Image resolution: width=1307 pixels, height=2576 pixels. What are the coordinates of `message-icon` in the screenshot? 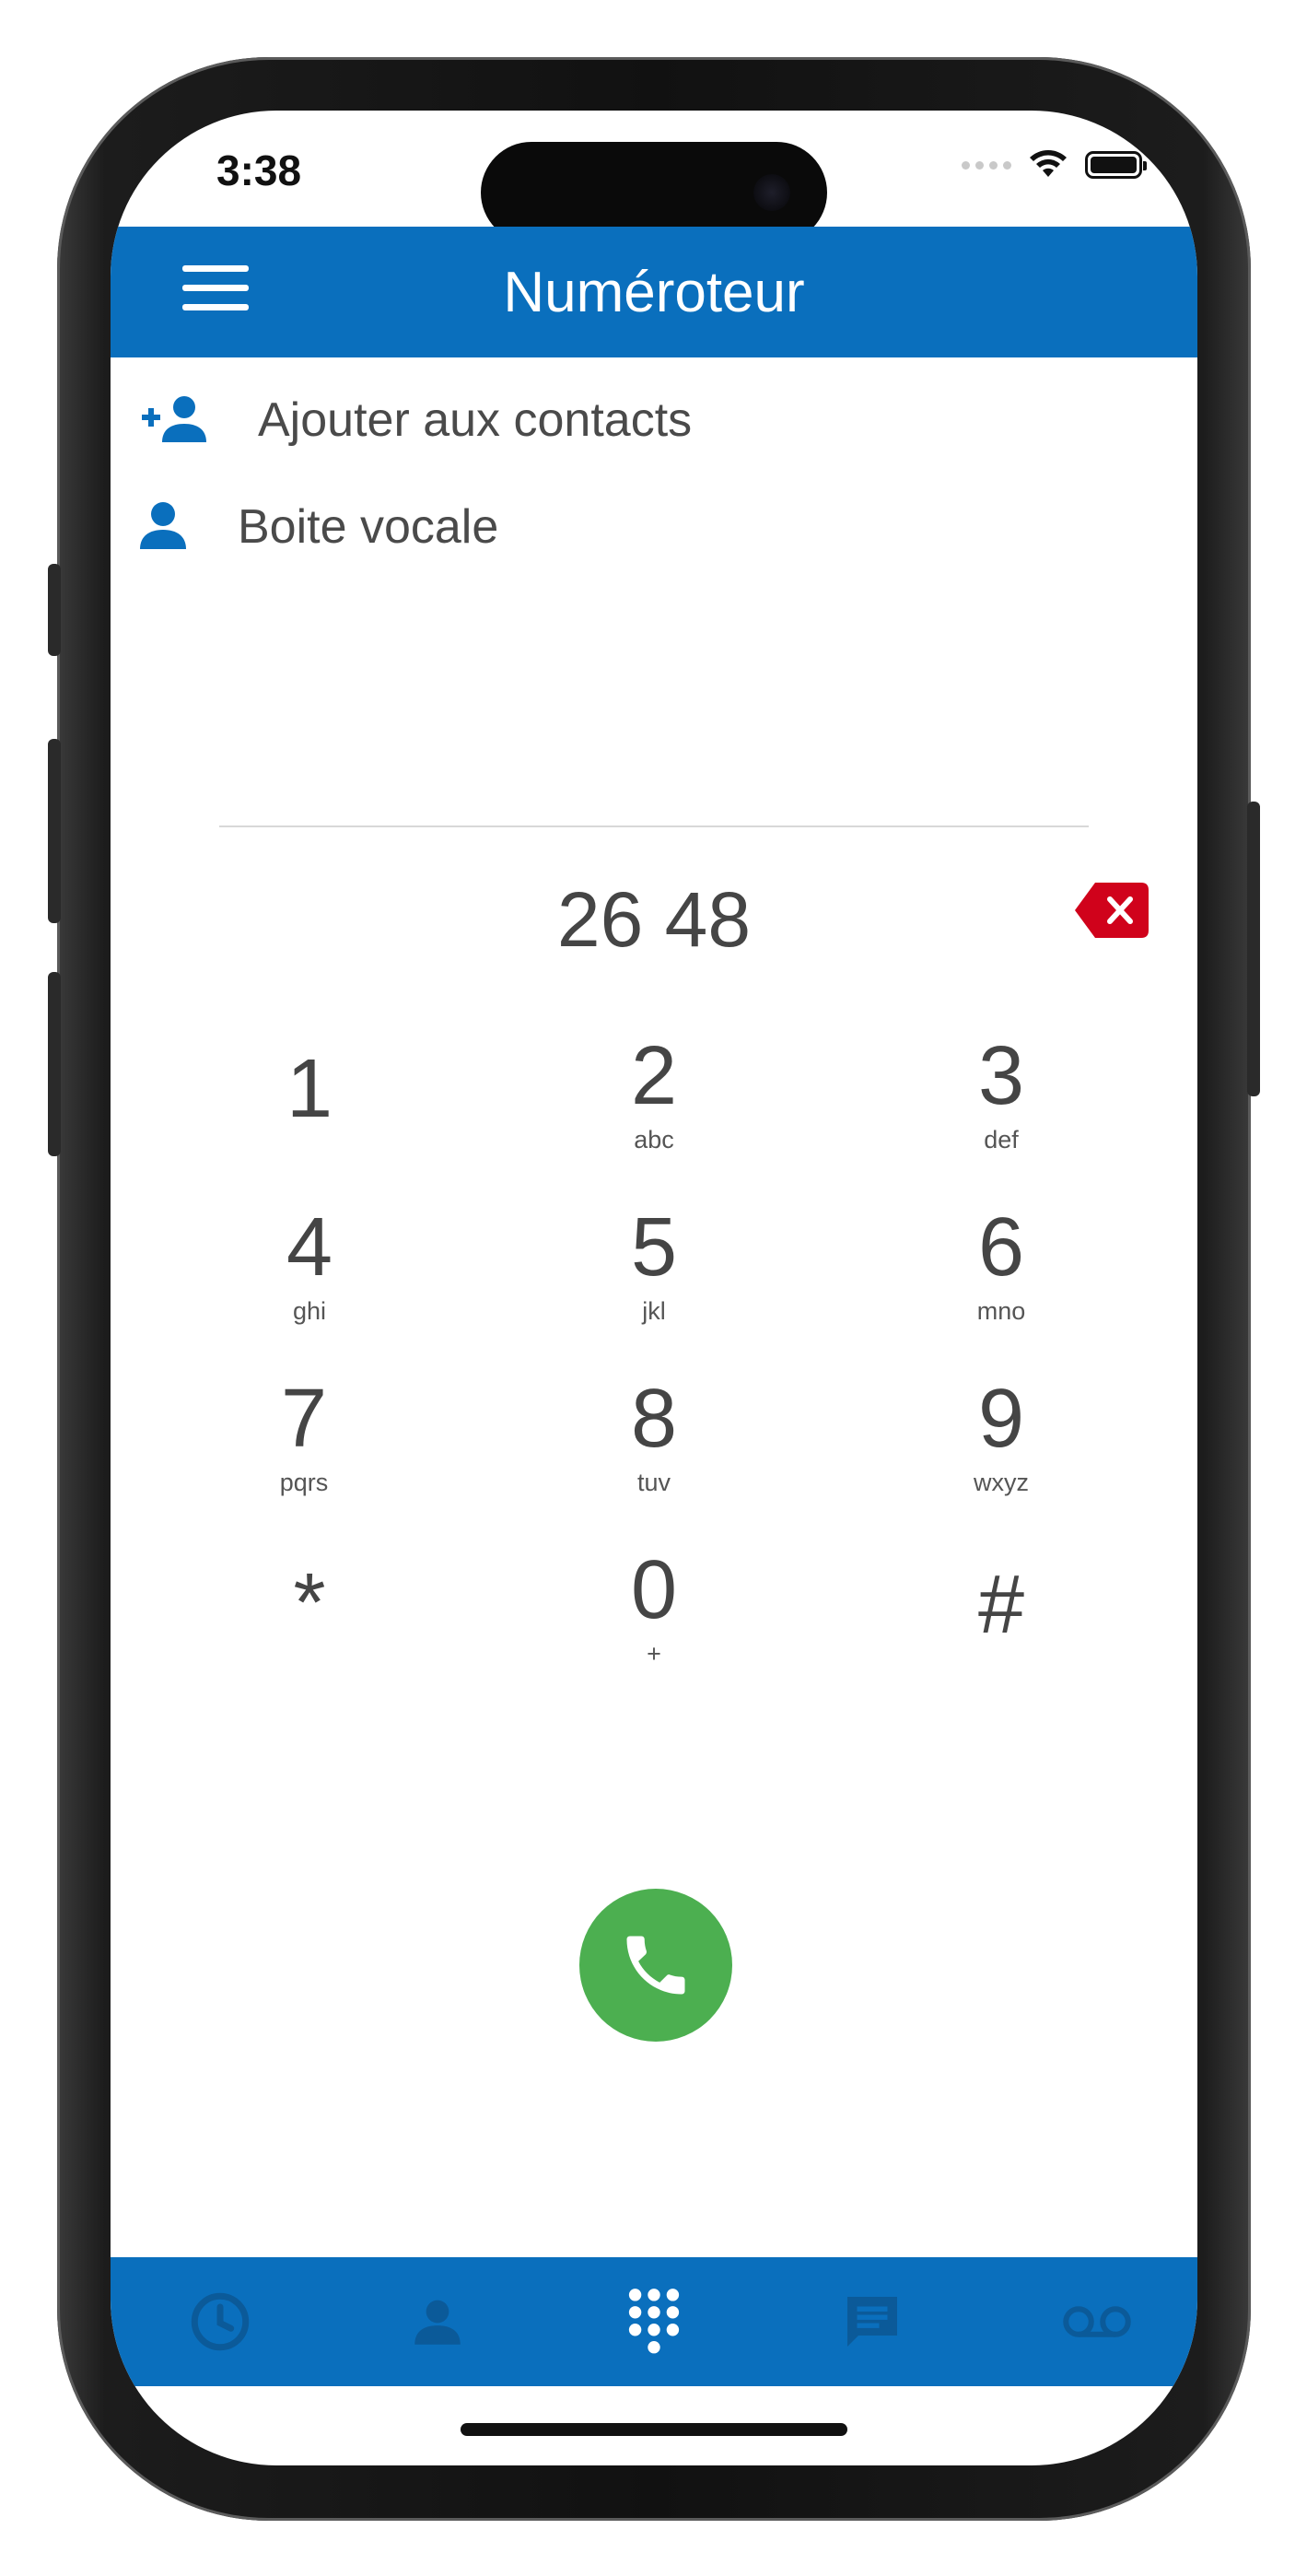 It's located at (872, 2322).